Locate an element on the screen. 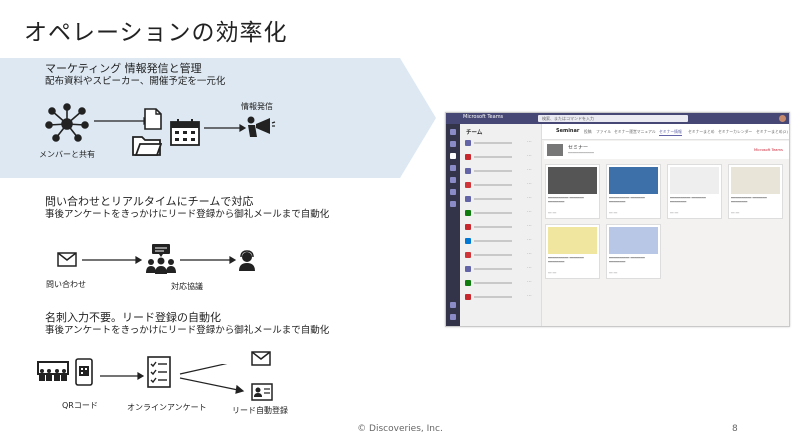  more-icon is located at coordinates (453, 204).